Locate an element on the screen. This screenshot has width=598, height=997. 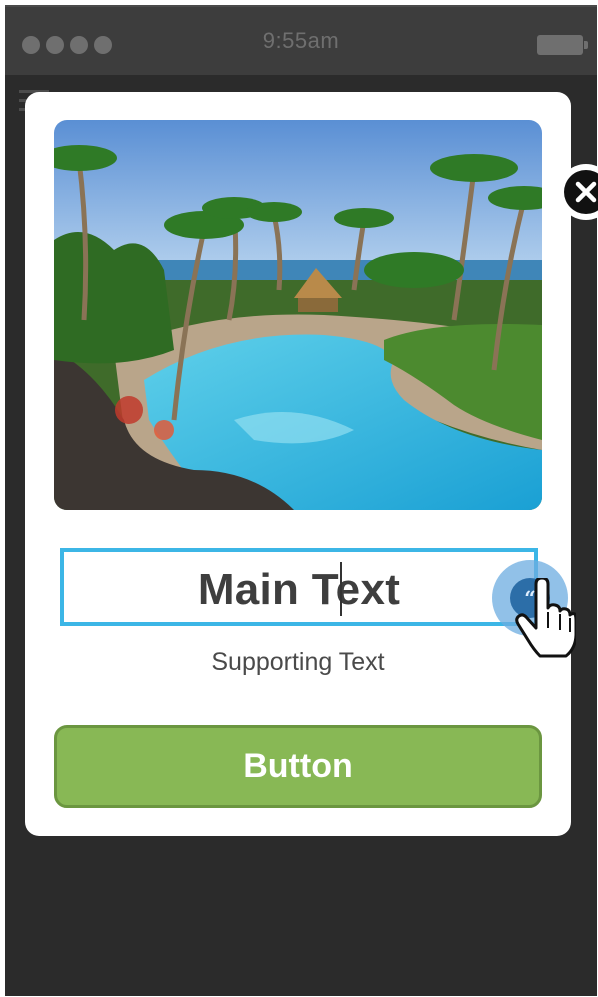
status-bar: 9:55am is located at coordinates (301, 41).